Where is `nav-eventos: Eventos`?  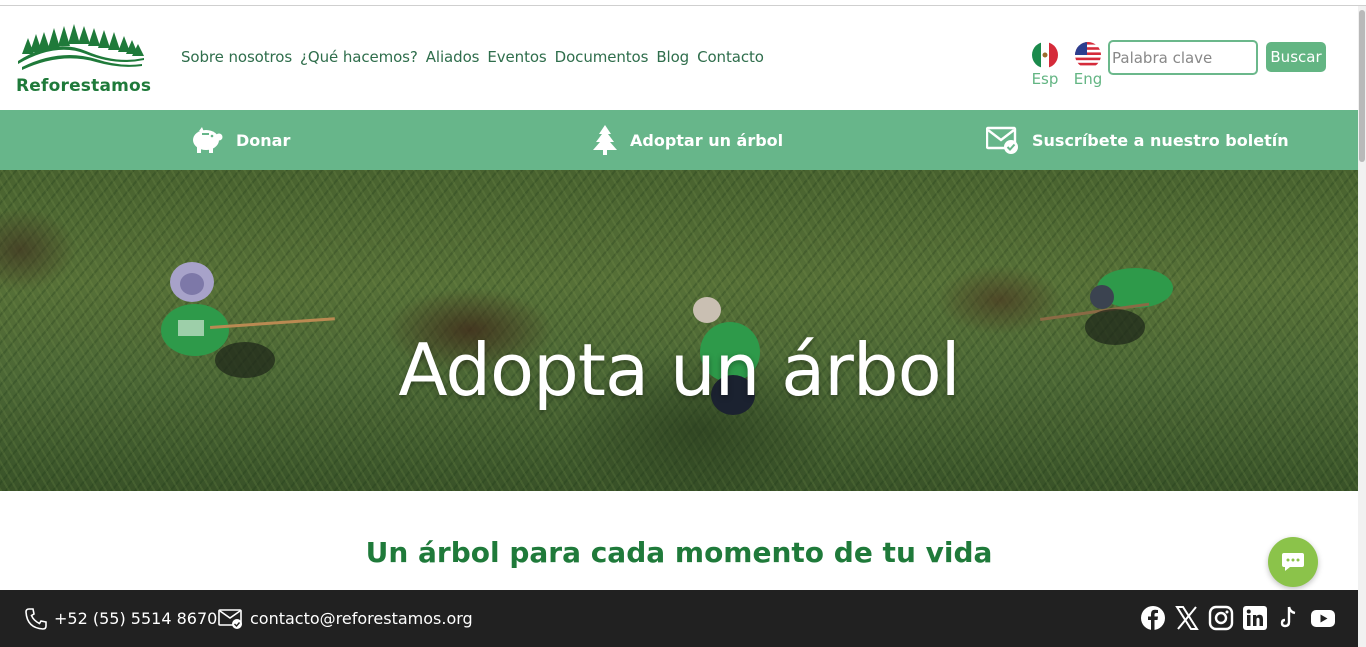
nav-eventos: Eventos is located at coordinates (516, 57).